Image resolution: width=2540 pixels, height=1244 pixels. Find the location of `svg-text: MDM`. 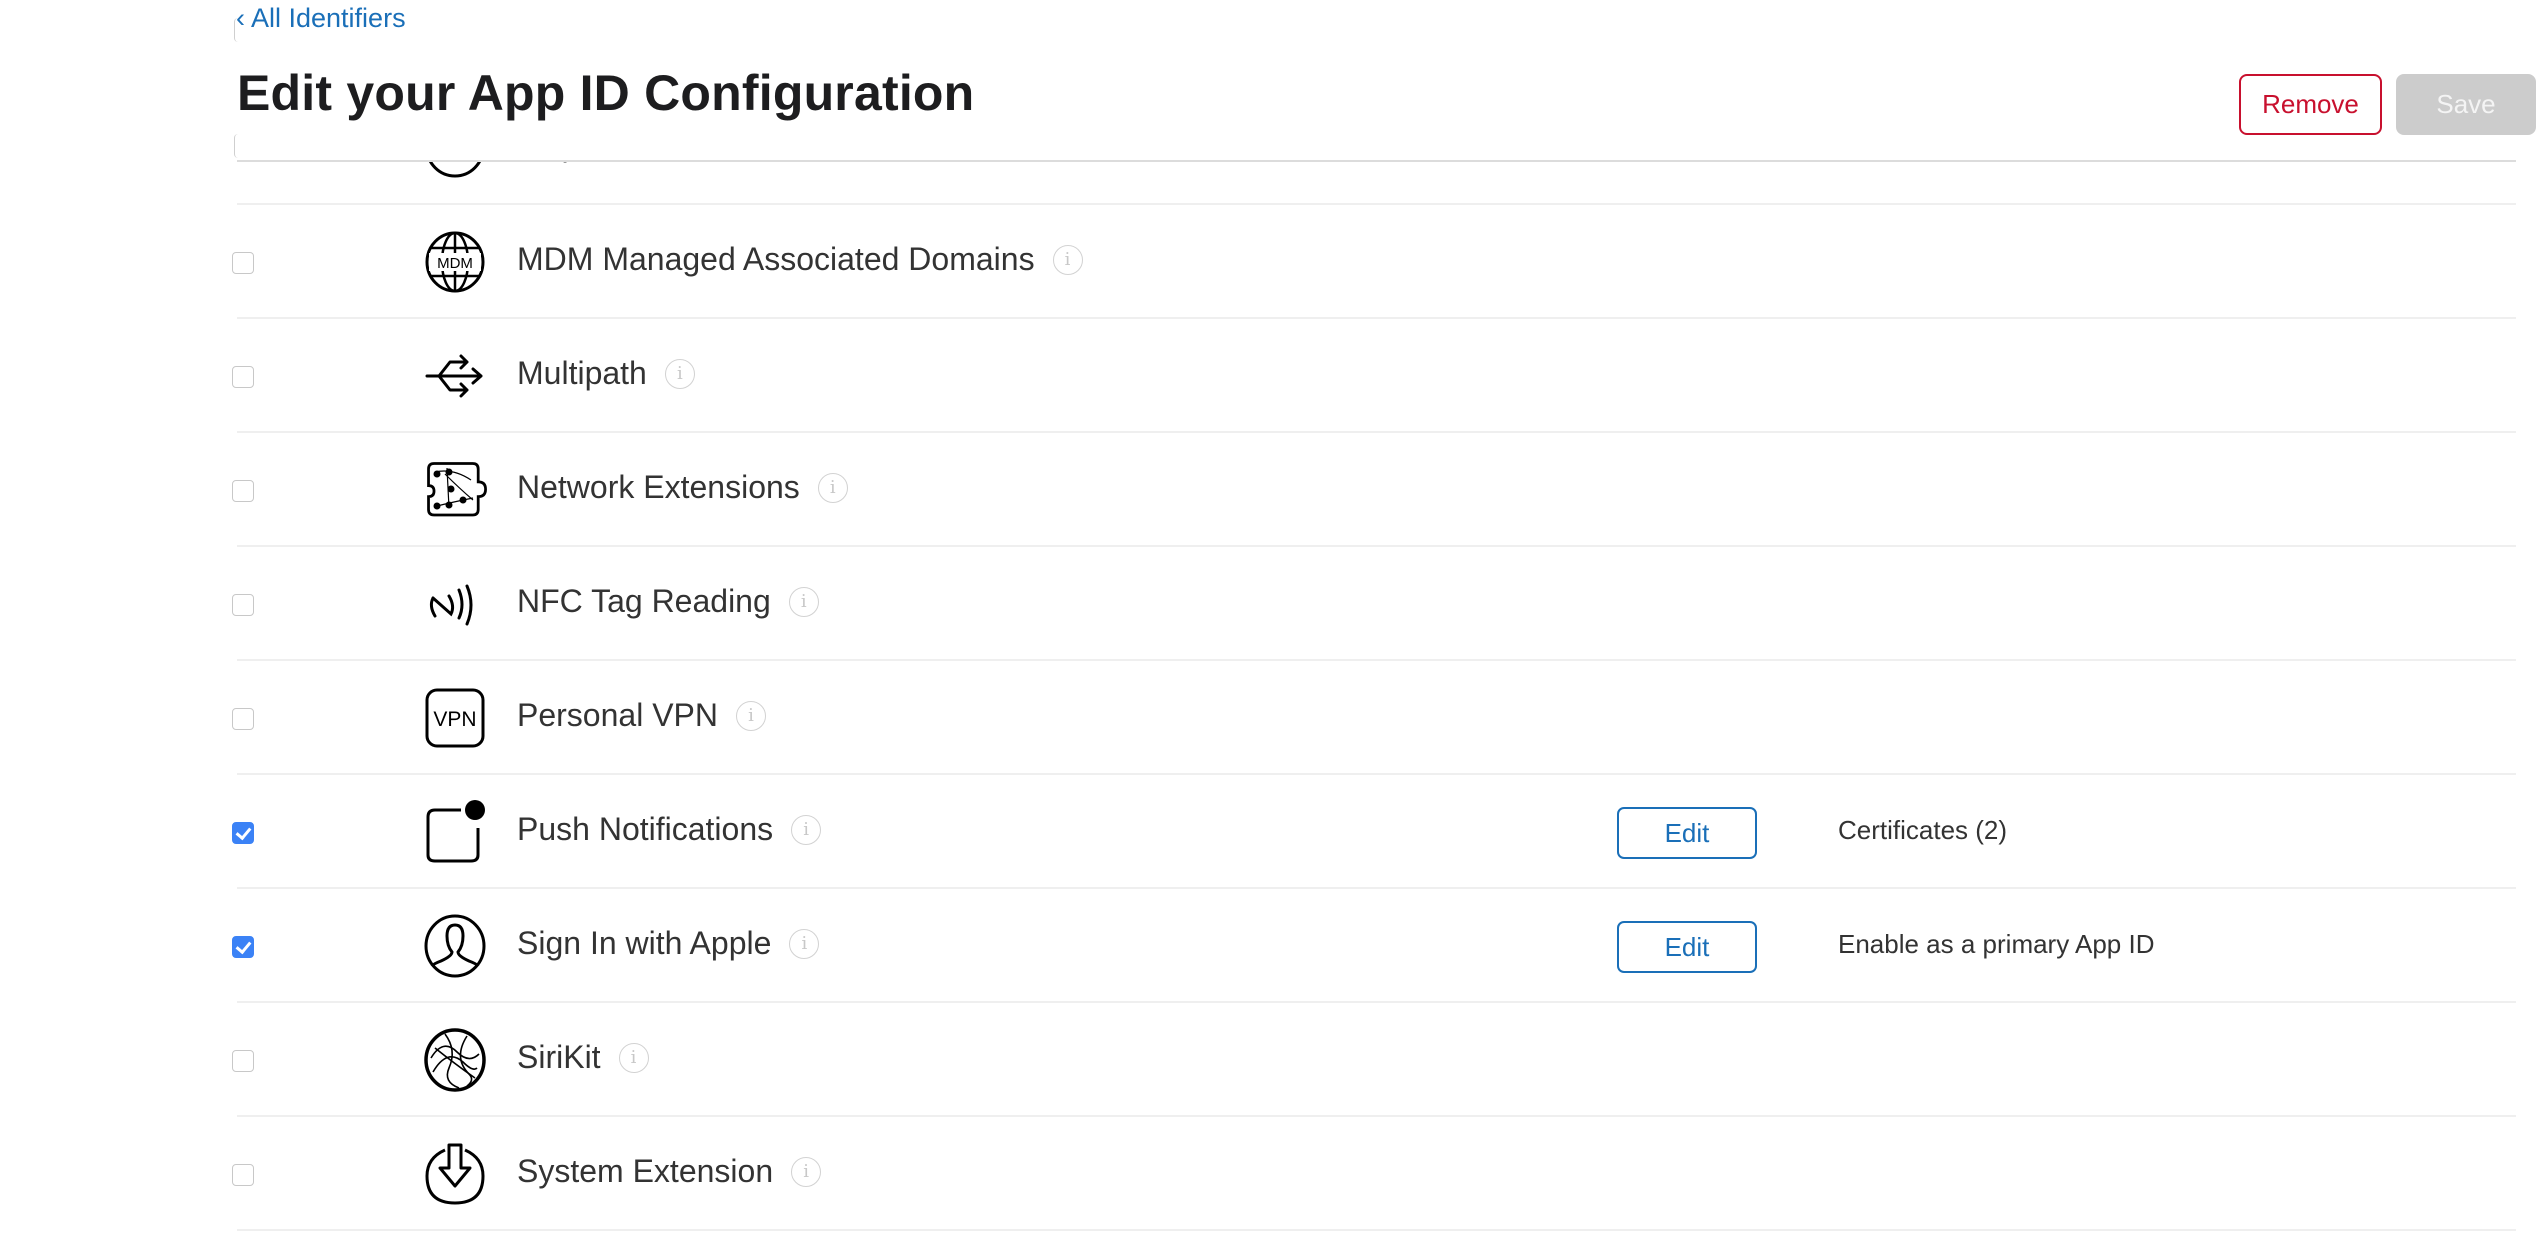

svg-text: MDM is located at coordinates (455, 263).